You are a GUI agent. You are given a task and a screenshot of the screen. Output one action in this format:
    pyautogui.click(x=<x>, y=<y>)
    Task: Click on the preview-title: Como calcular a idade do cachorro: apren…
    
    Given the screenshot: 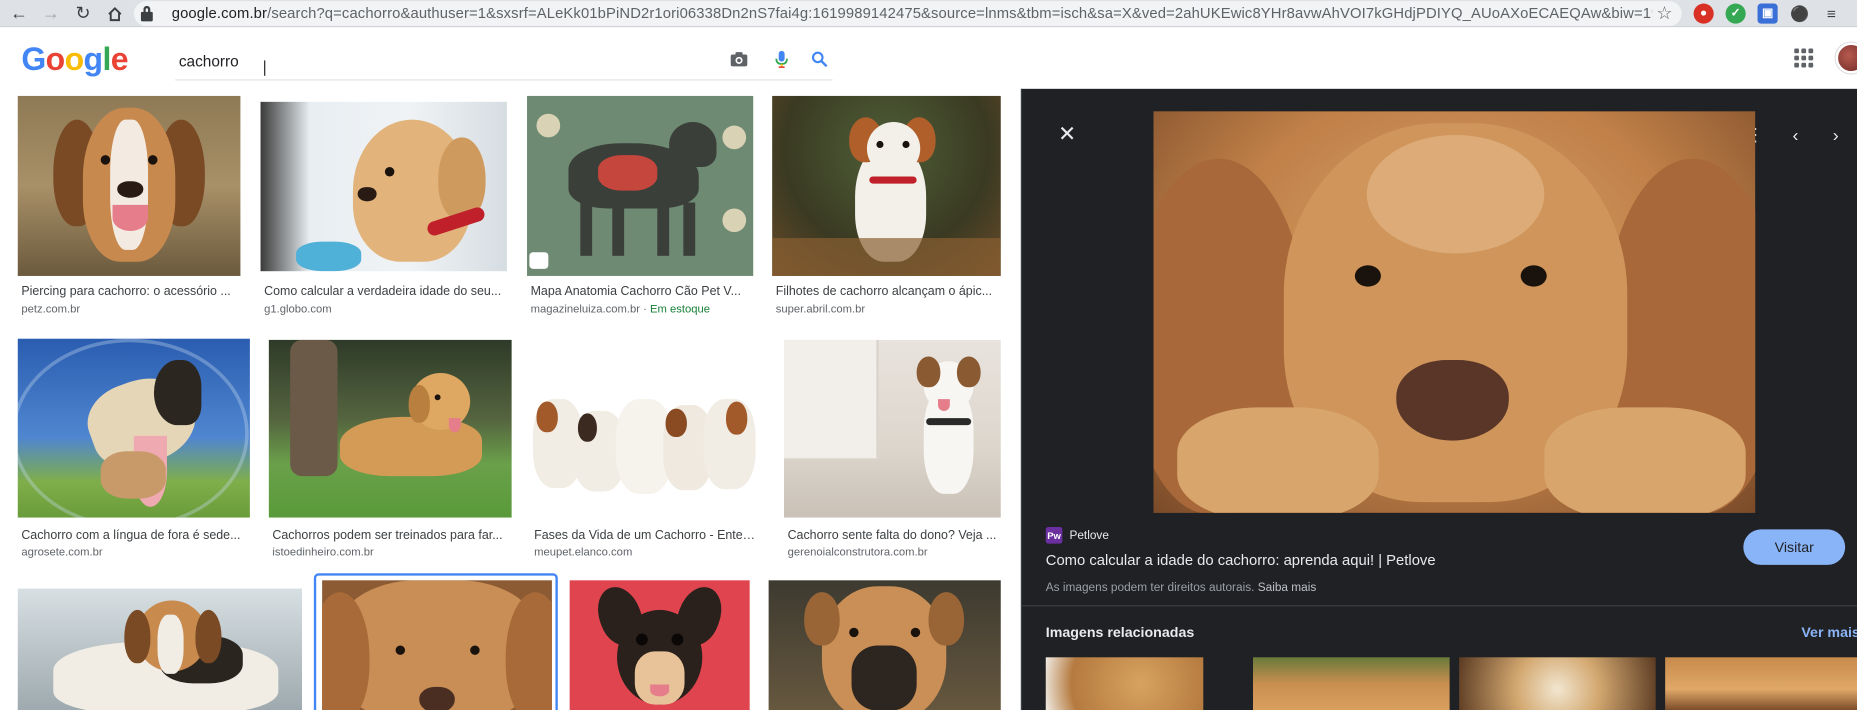 What is the action you would take?
    pyautogui.click(x=1241, y=560)
    